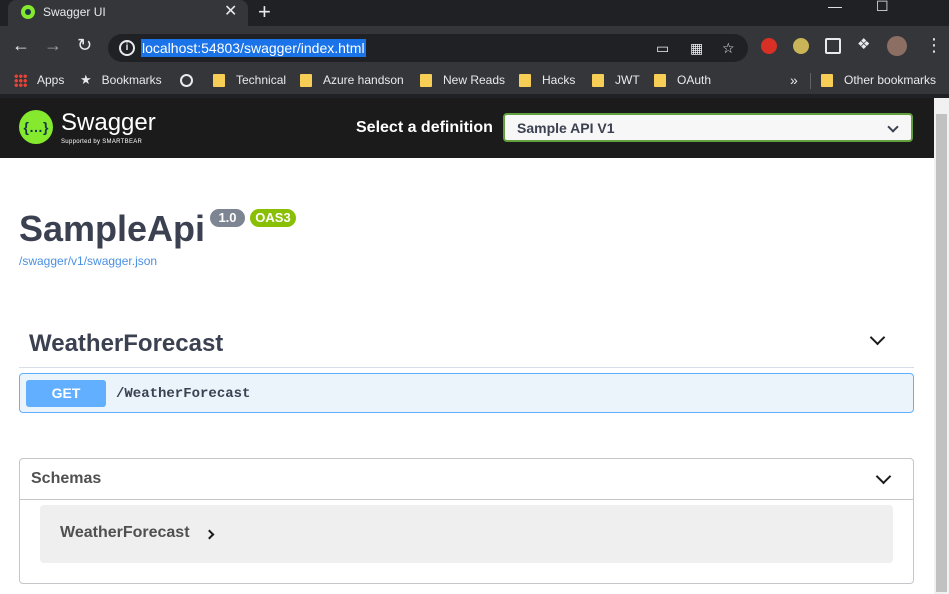 The width and height of the screenshot is (949, 594). What do you see at coordinates (261, 80) in the screenshot?
I see `bookmark-label: Technical` at bounding box center [261, 80].